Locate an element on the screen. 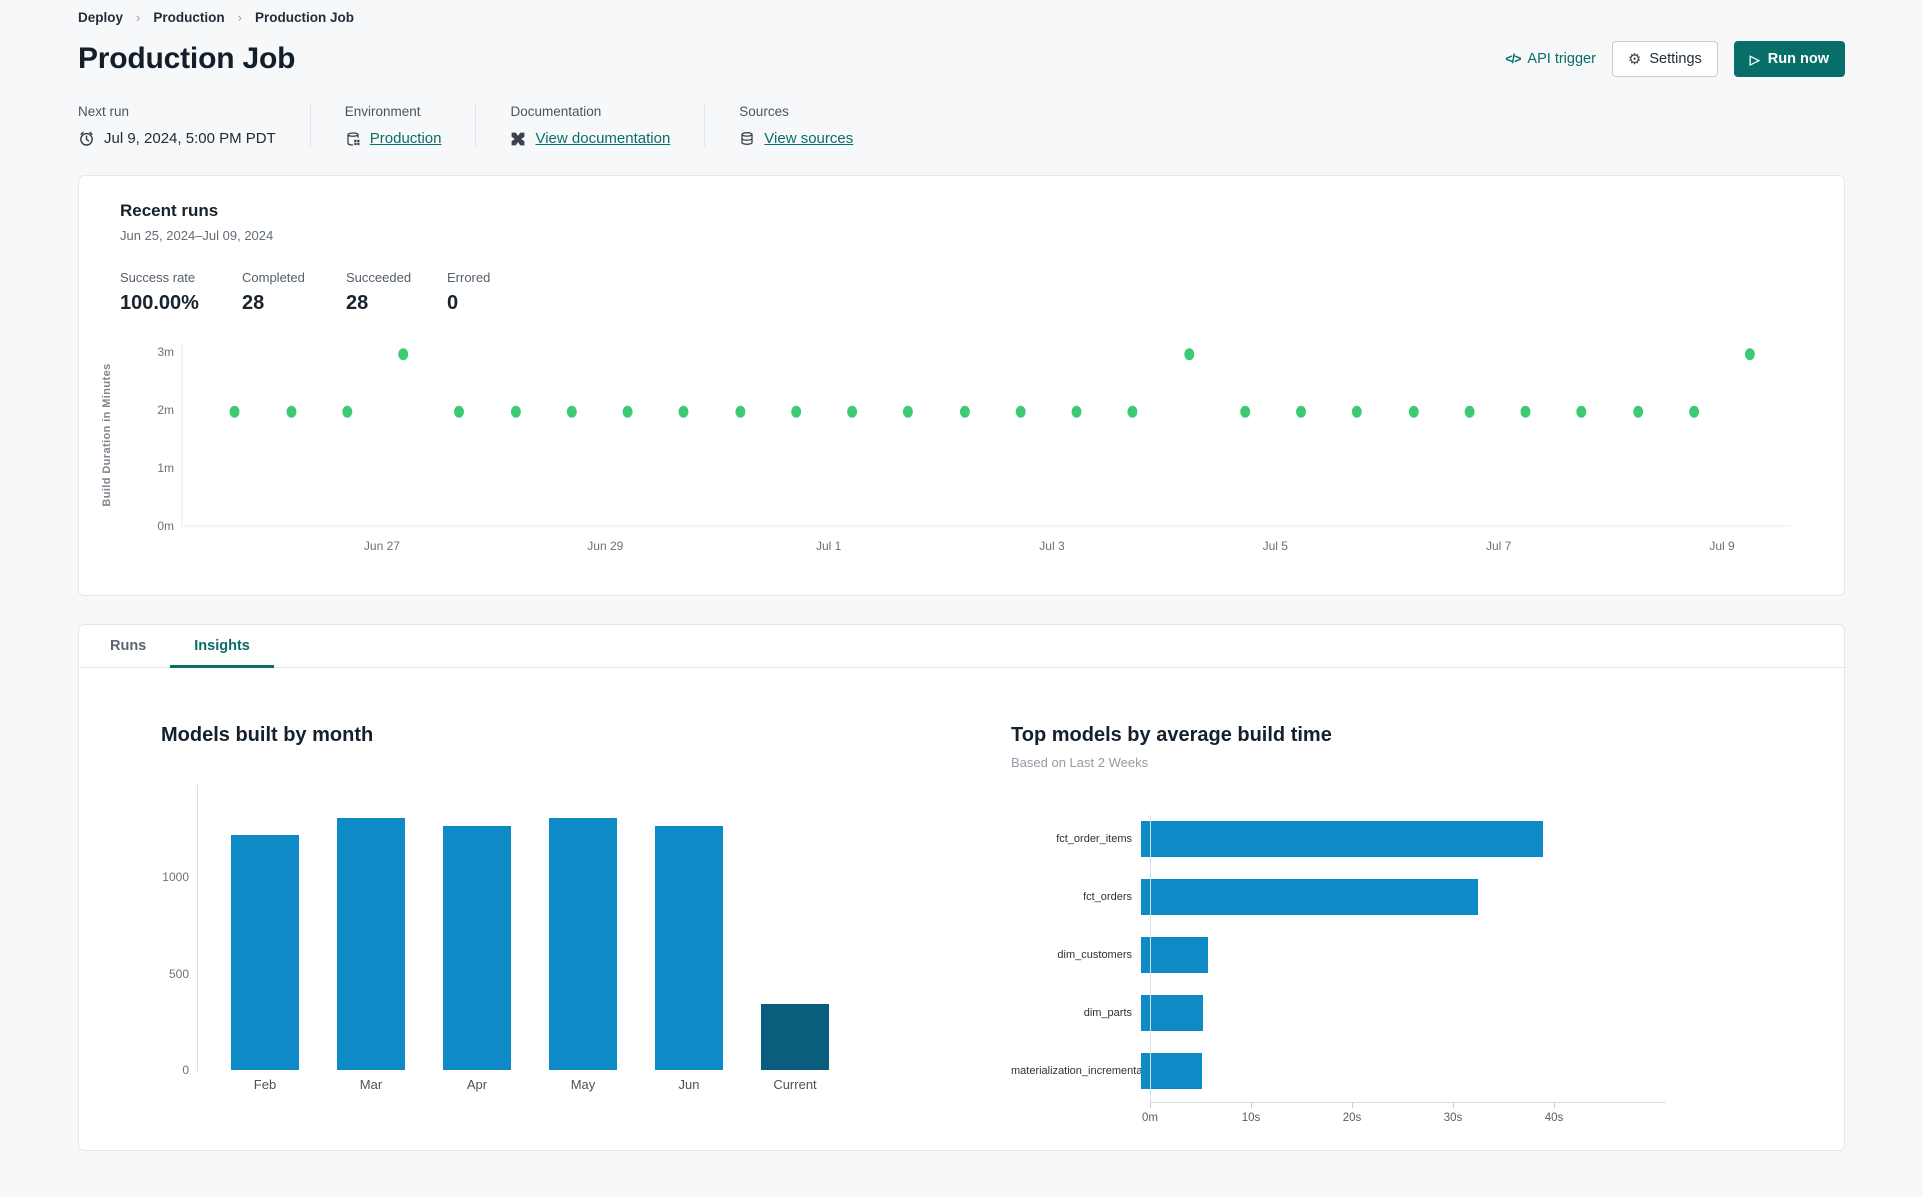  environment-link: Production is located at coordinates (406, 138).